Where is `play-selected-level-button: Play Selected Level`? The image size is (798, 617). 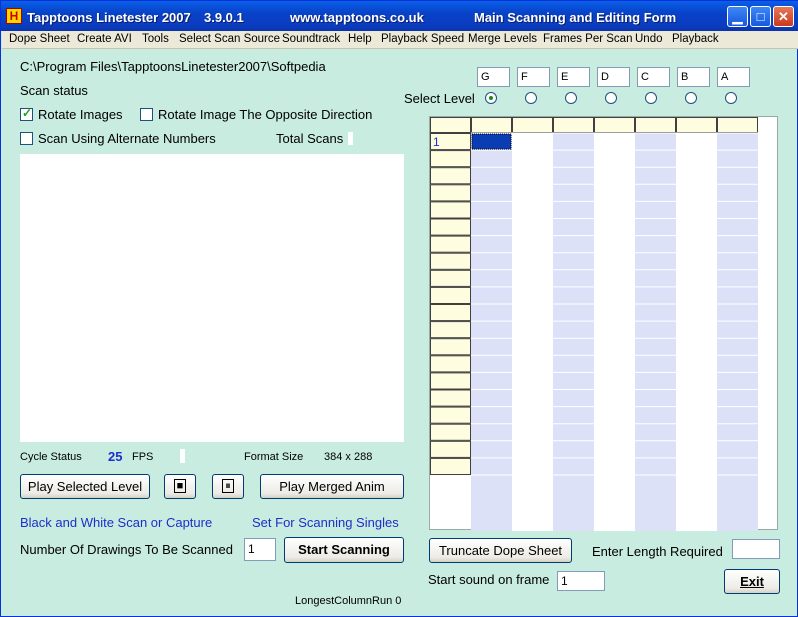
play-selected-level-button: Play Selected Level is located at coordinates (85, 486).